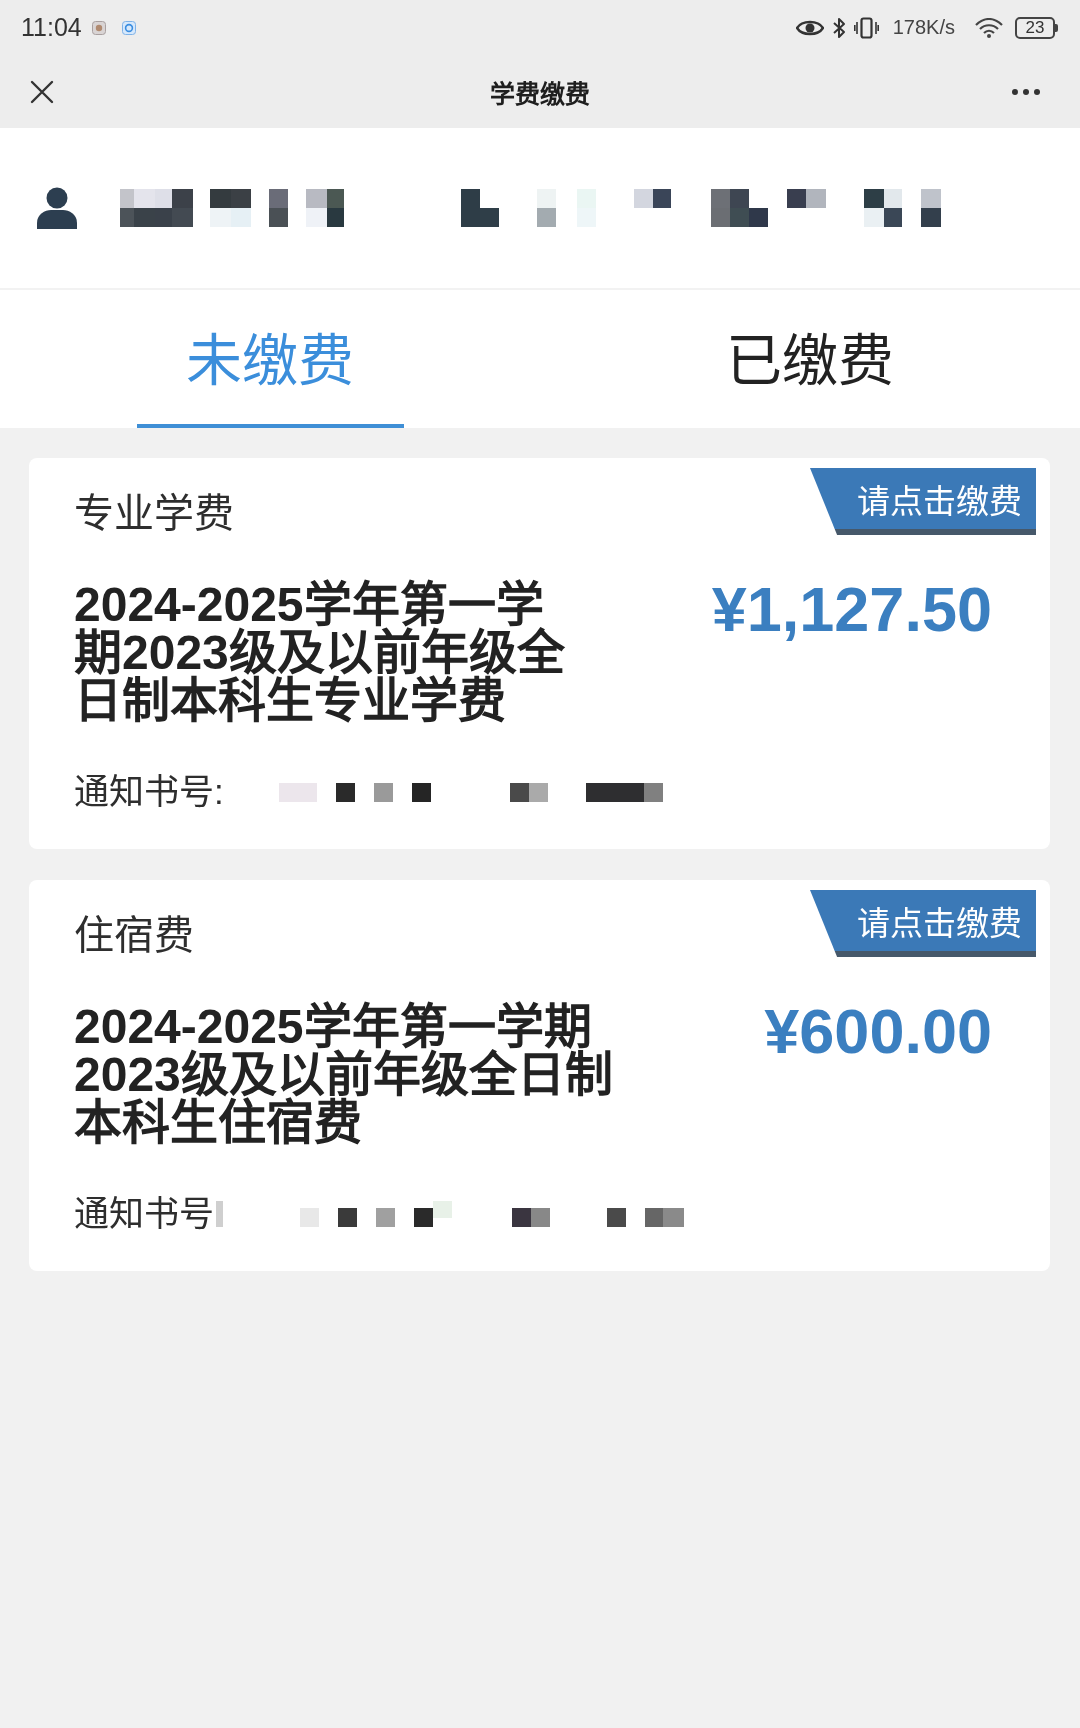 This screenshot has height=1728, width=1080. Describe the element at coordinates (838, 27) in the screenshot. I see `bluetooth-icon` at that location.